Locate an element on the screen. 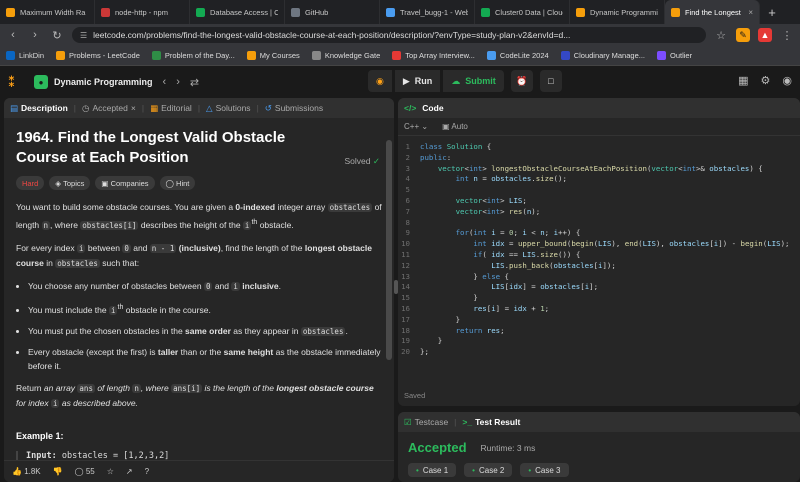  case-tab-3: • Case 3 is located at coordinates (544, 470).